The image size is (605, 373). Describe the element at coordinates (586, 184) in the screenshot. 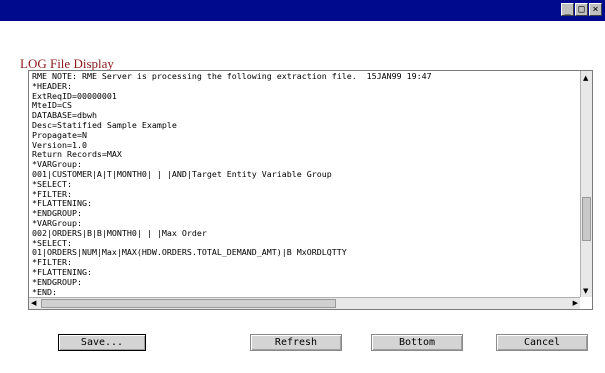

I see `vertical-scrollbar: ▲ ▼` at that location.